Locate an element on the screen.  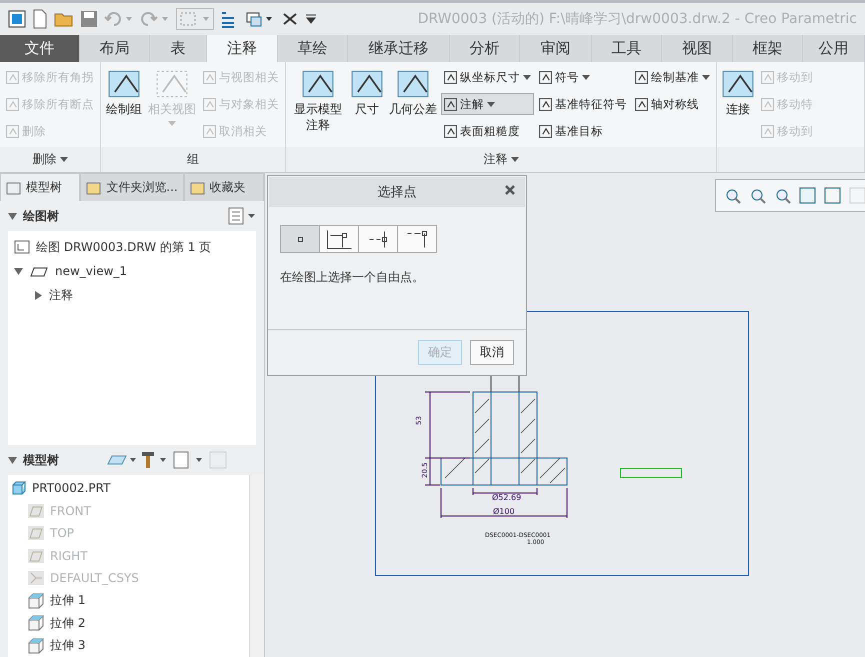
ribbon-tool-button: 尺寸 is located at coordinates (367, 105).